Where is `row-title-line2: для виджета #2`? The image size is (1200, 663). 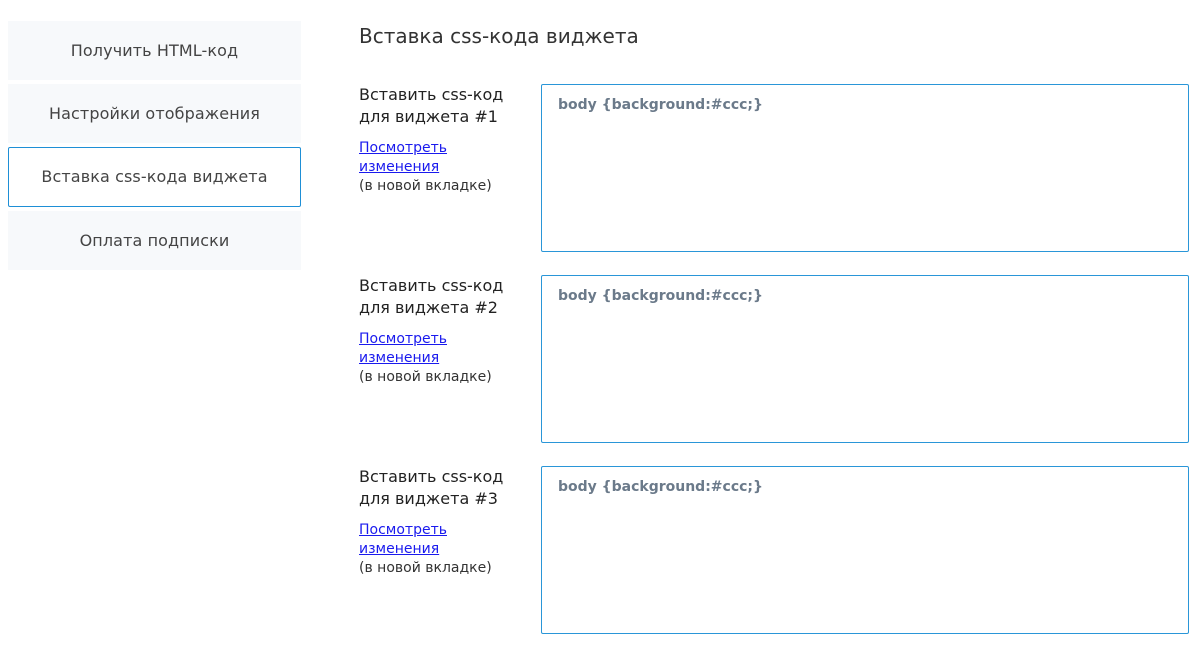
row-title-line2: для виджета #2 is located at coordinates (428, 307).